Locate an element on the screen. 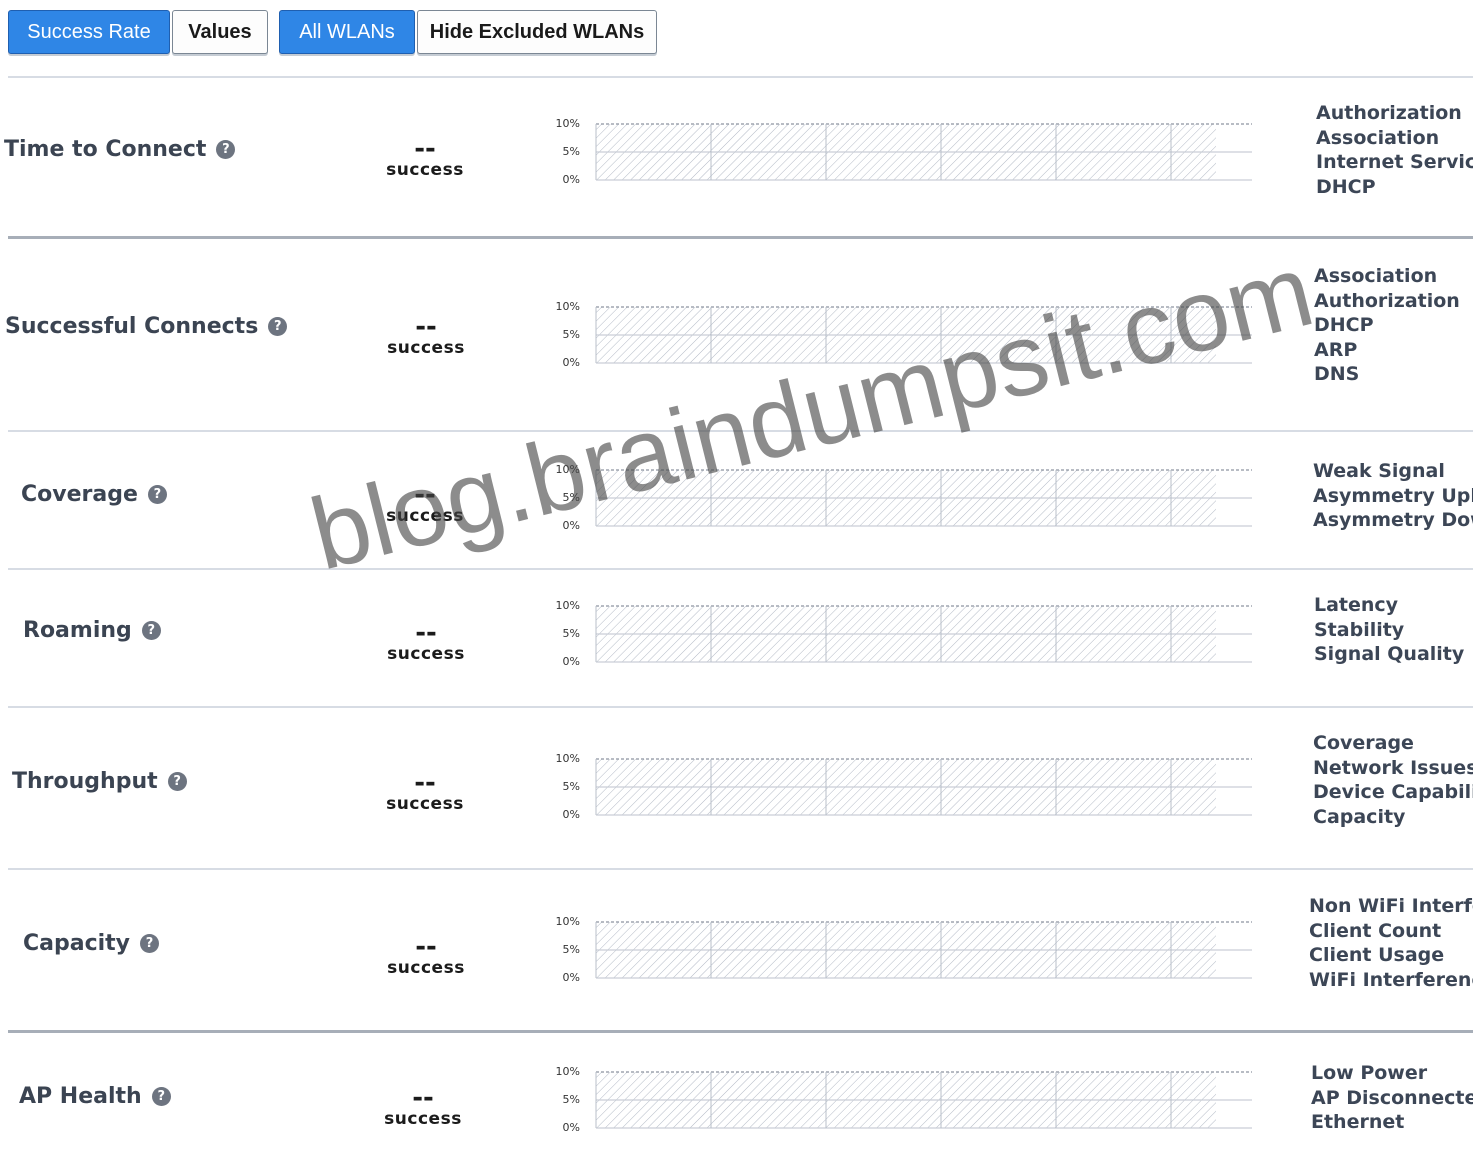 The image size is (1473, 1158). success-rate-button: Success Rate is located at coordinates (89, 32).